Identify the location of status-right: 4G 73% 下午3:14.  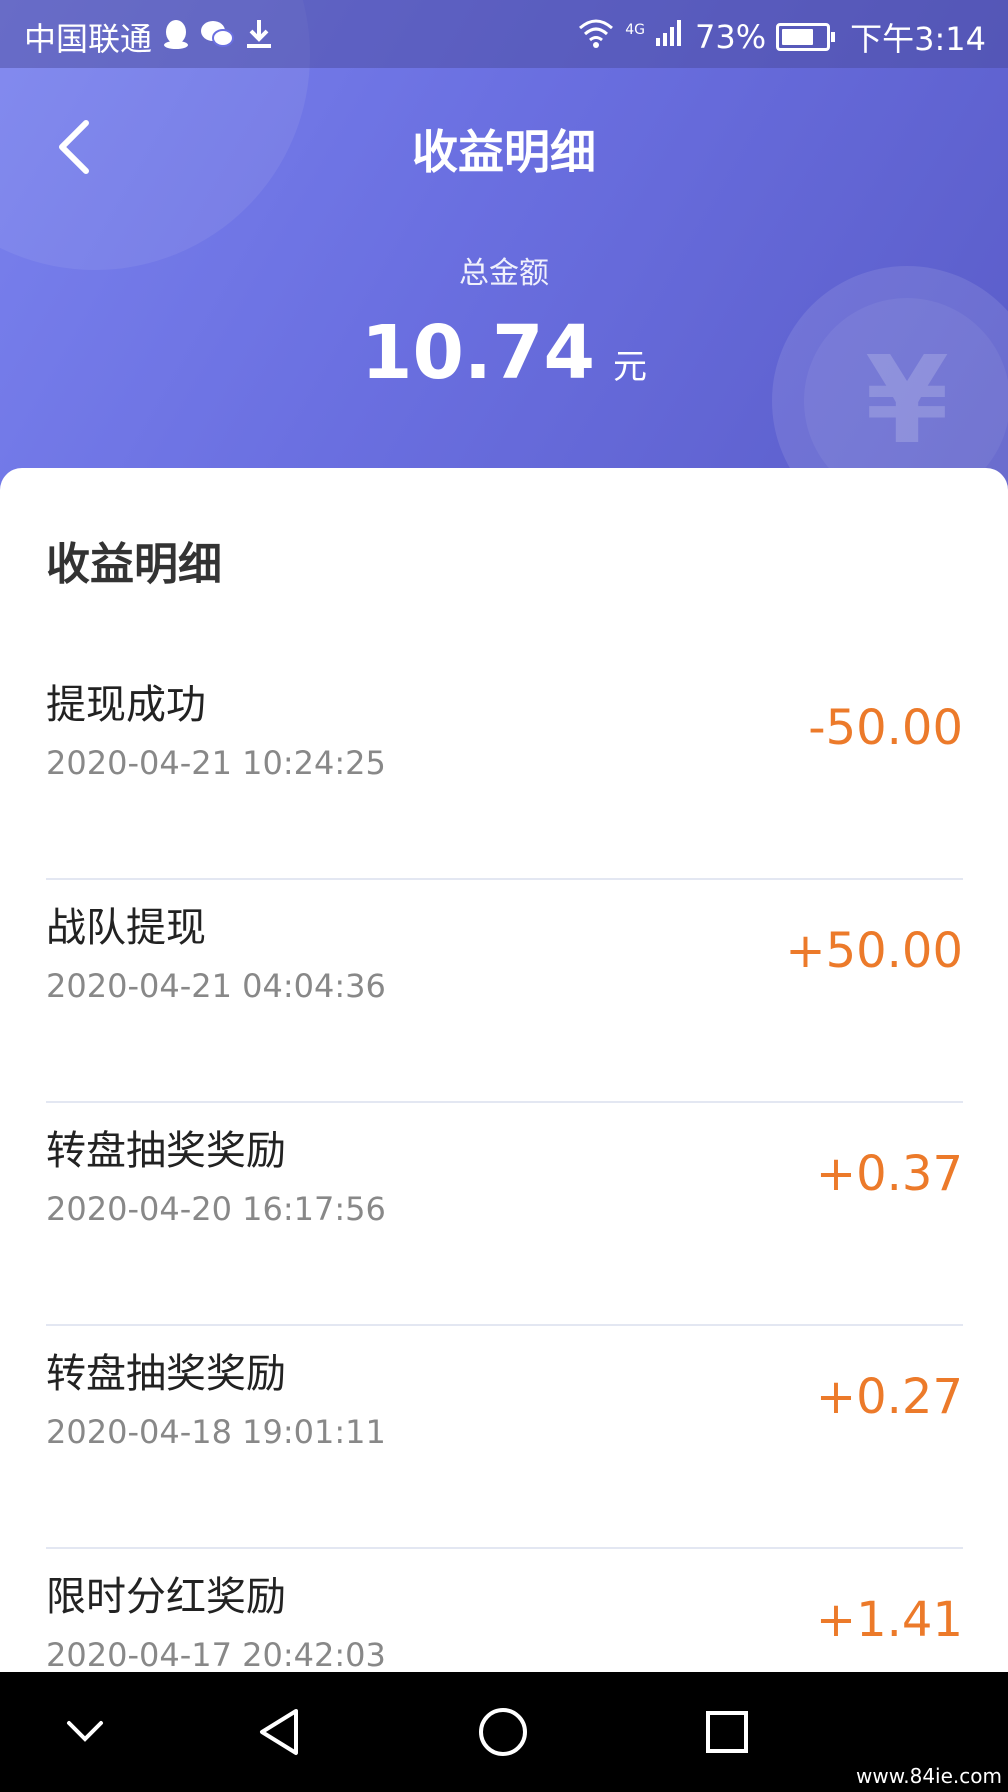
(781, 37).